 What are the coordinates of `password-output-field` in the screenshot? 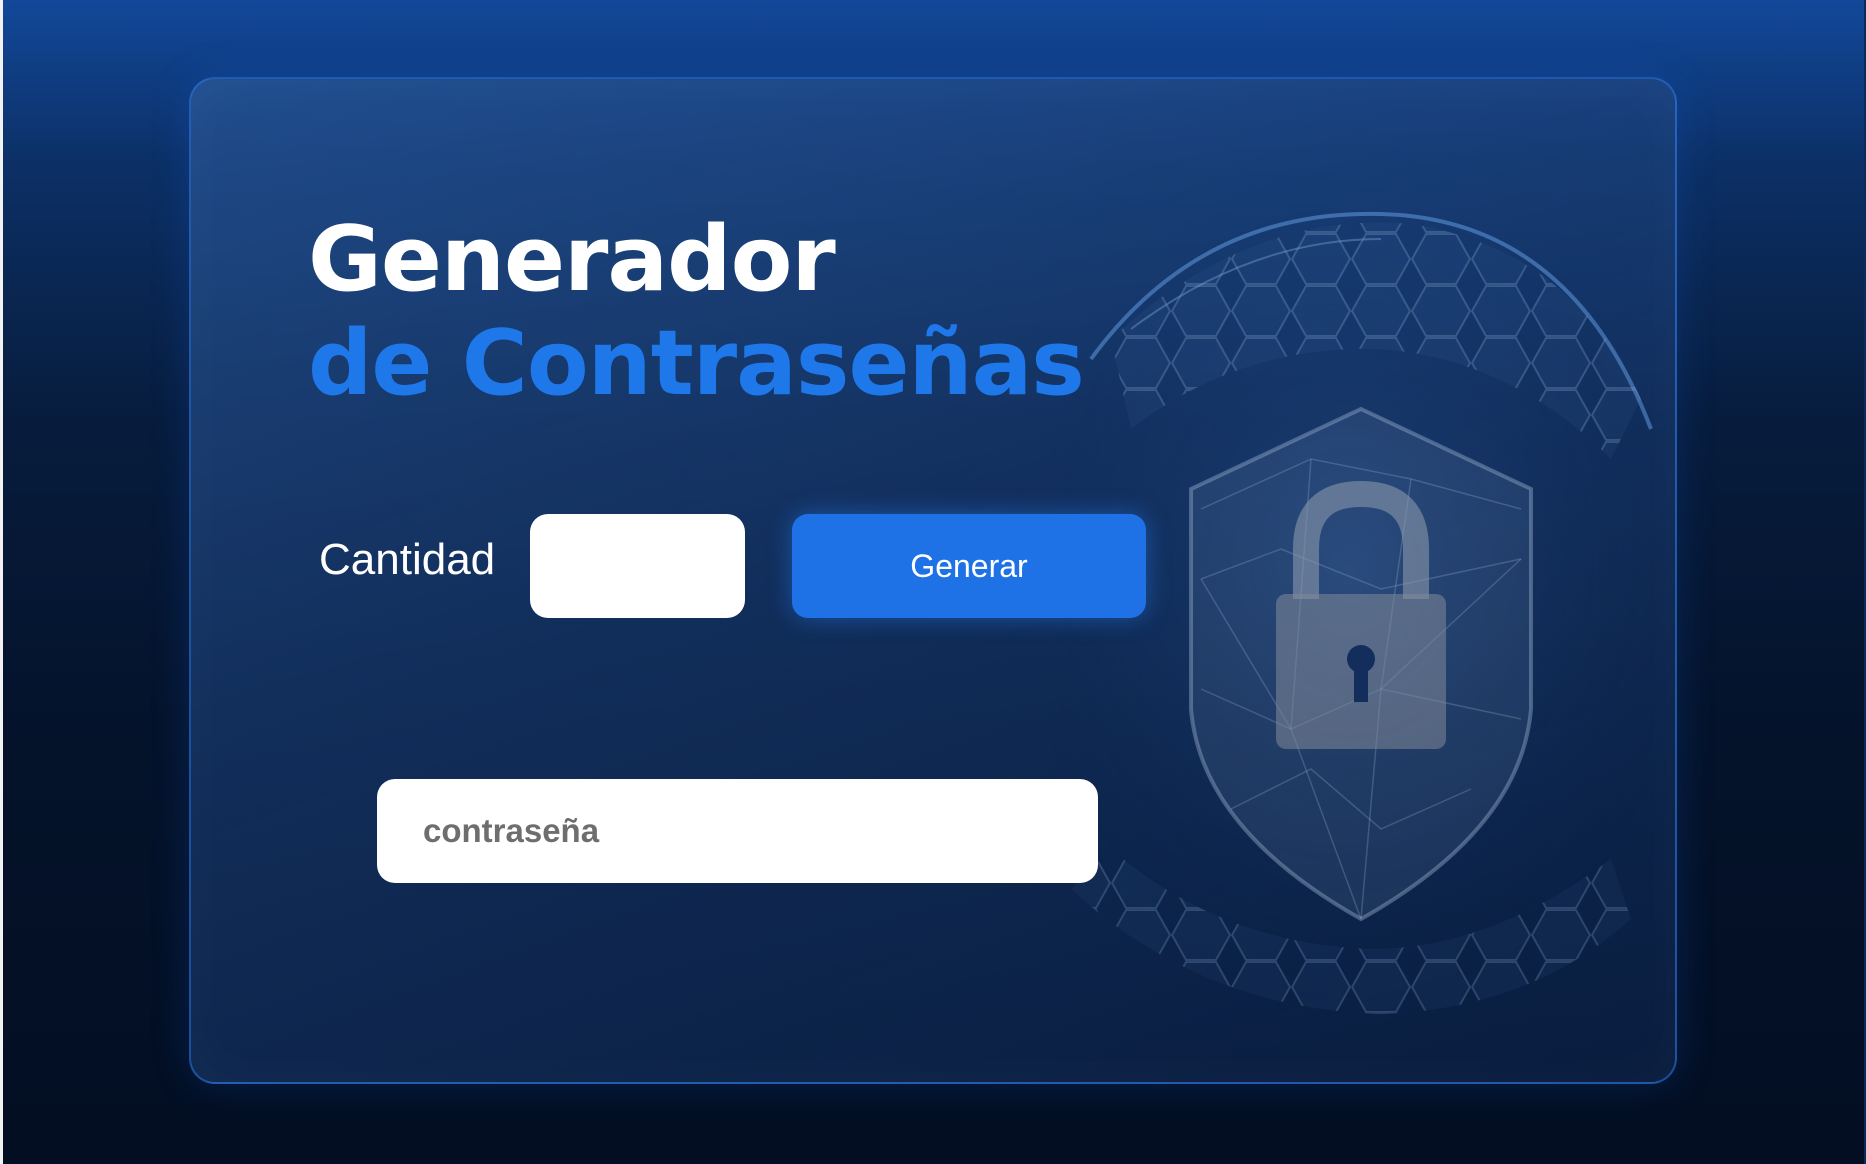 It's located at (737, 831).